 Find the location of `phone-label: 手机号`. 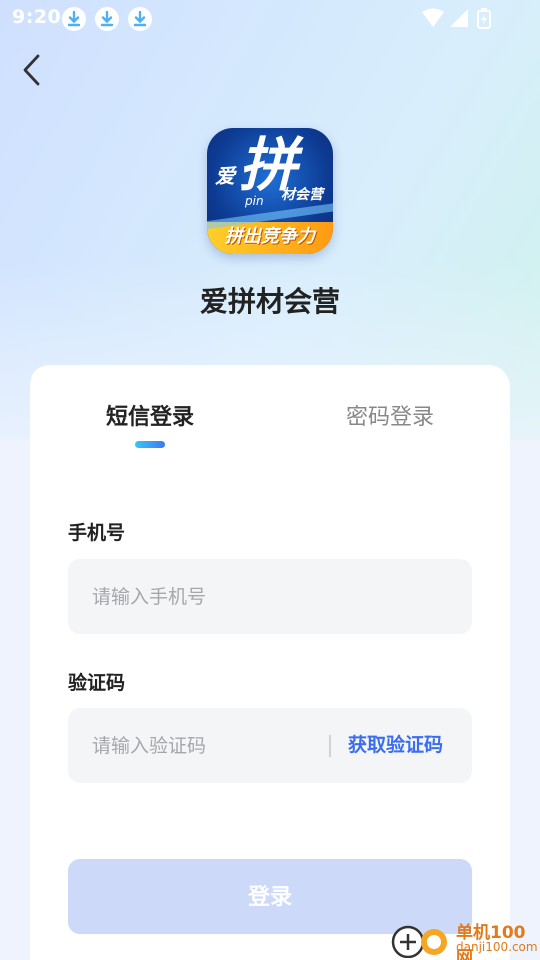

phone-label: 手机号 is located at coordinates (97, 533).